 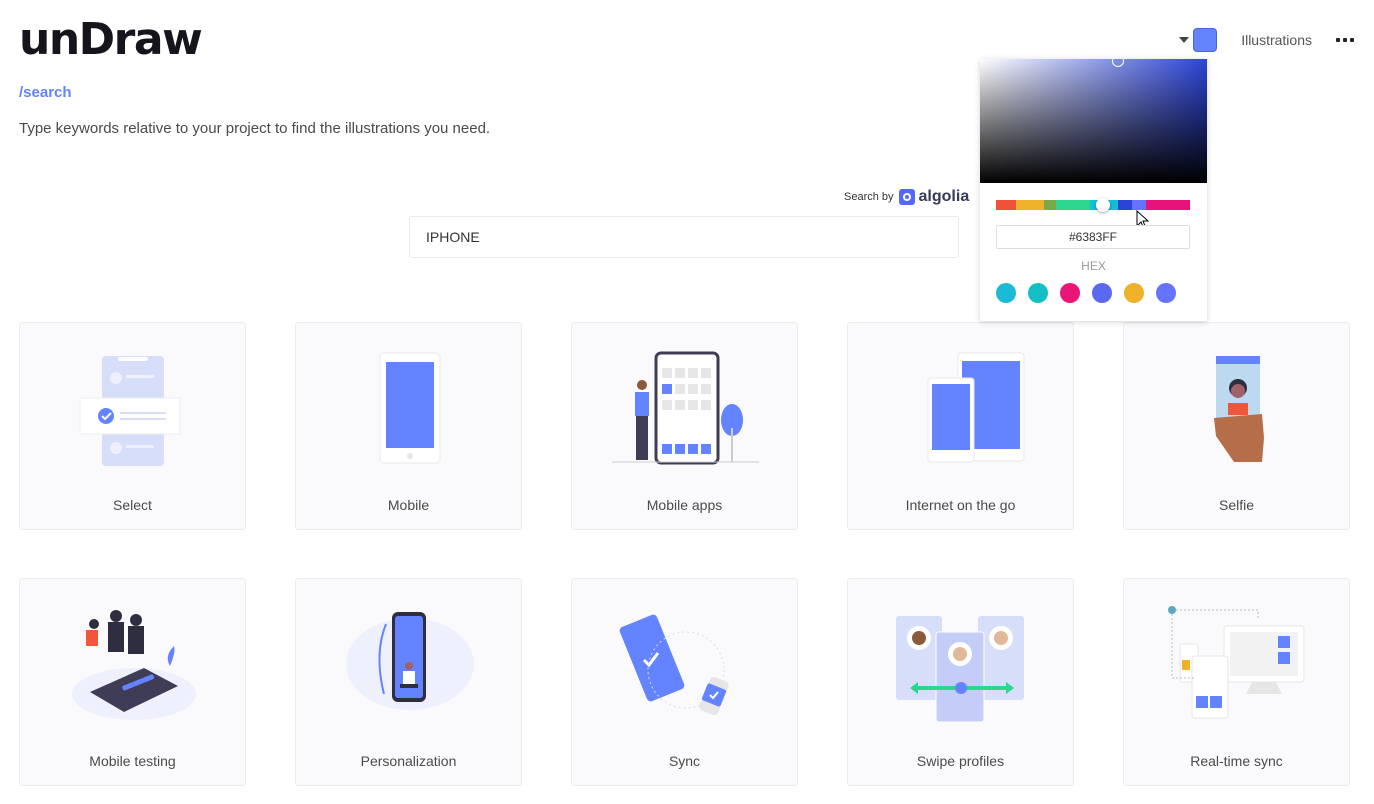 I want to click on saturation-handle, so click(x=1118, y=63).